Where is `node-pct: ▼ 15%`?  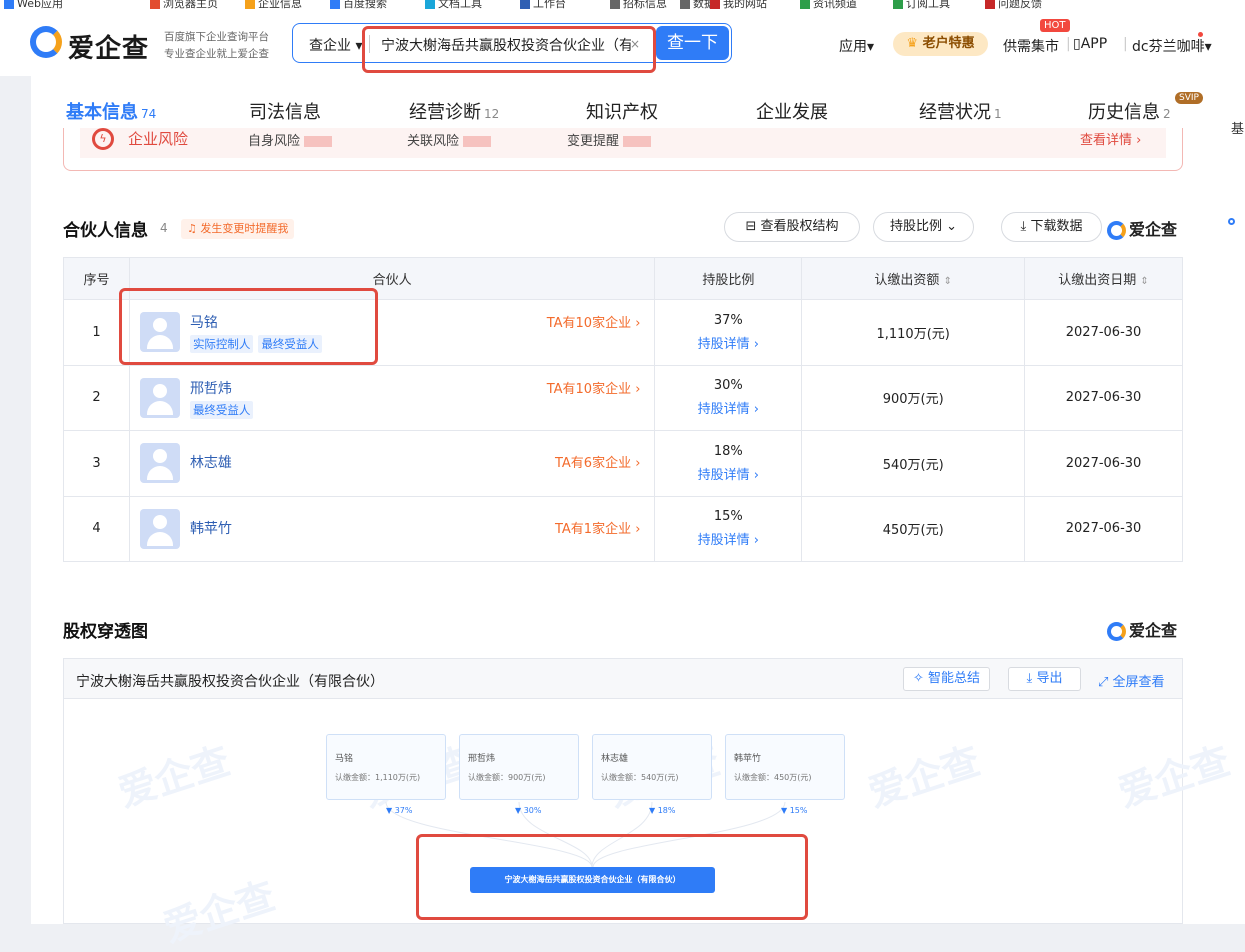 node-pct: ▼ 15% is located at coordinates (794, 810).